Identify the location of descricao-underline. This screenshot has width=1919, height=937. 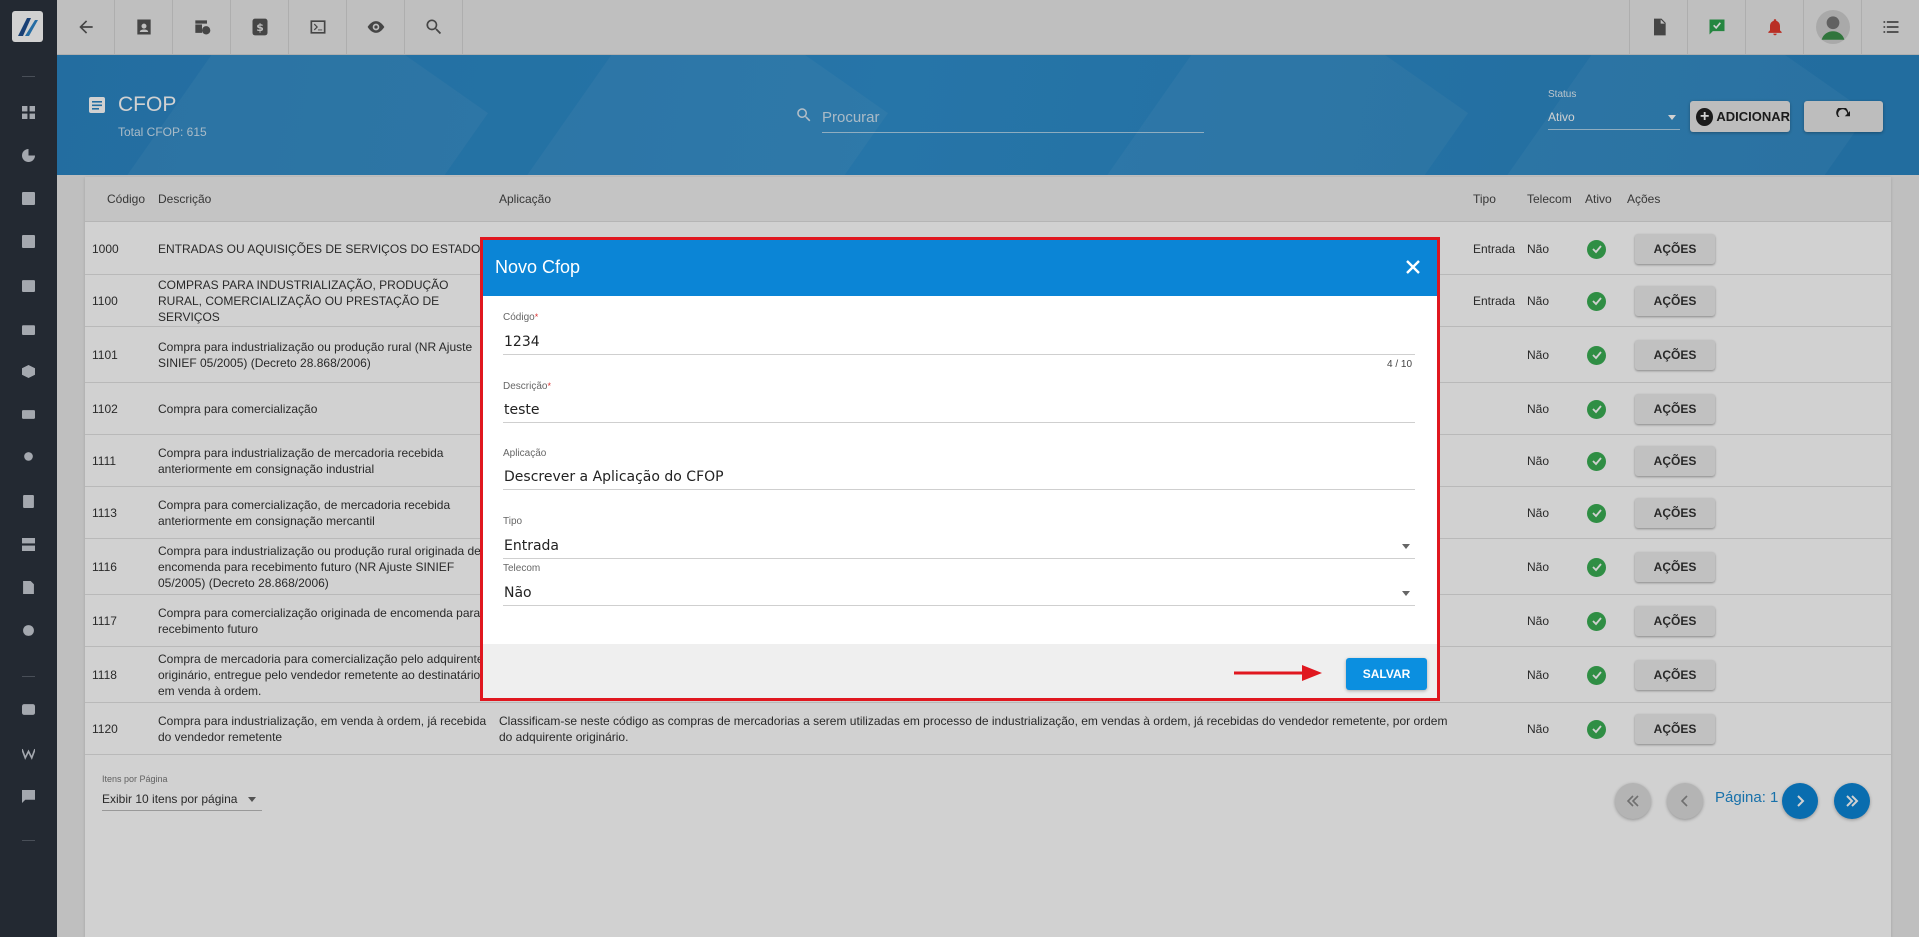
(959, 422).